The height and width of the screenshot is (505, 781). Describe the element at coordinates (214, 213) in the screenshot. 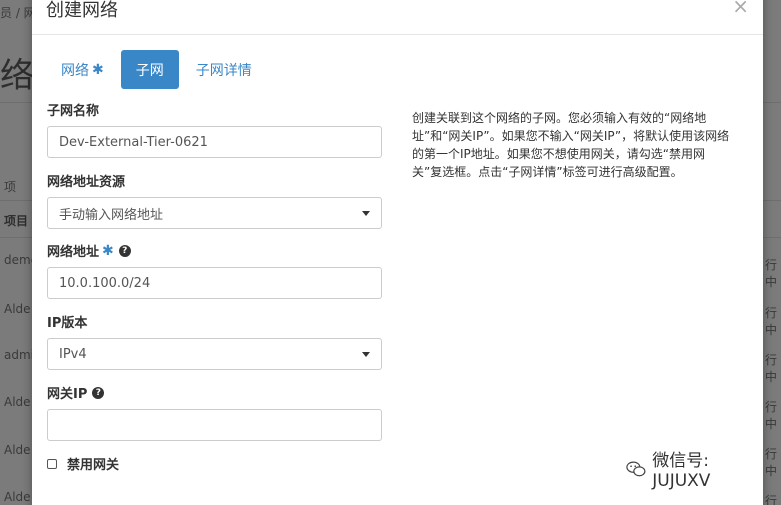

I see `address-source-select: 手动输入网络地址` at that location.